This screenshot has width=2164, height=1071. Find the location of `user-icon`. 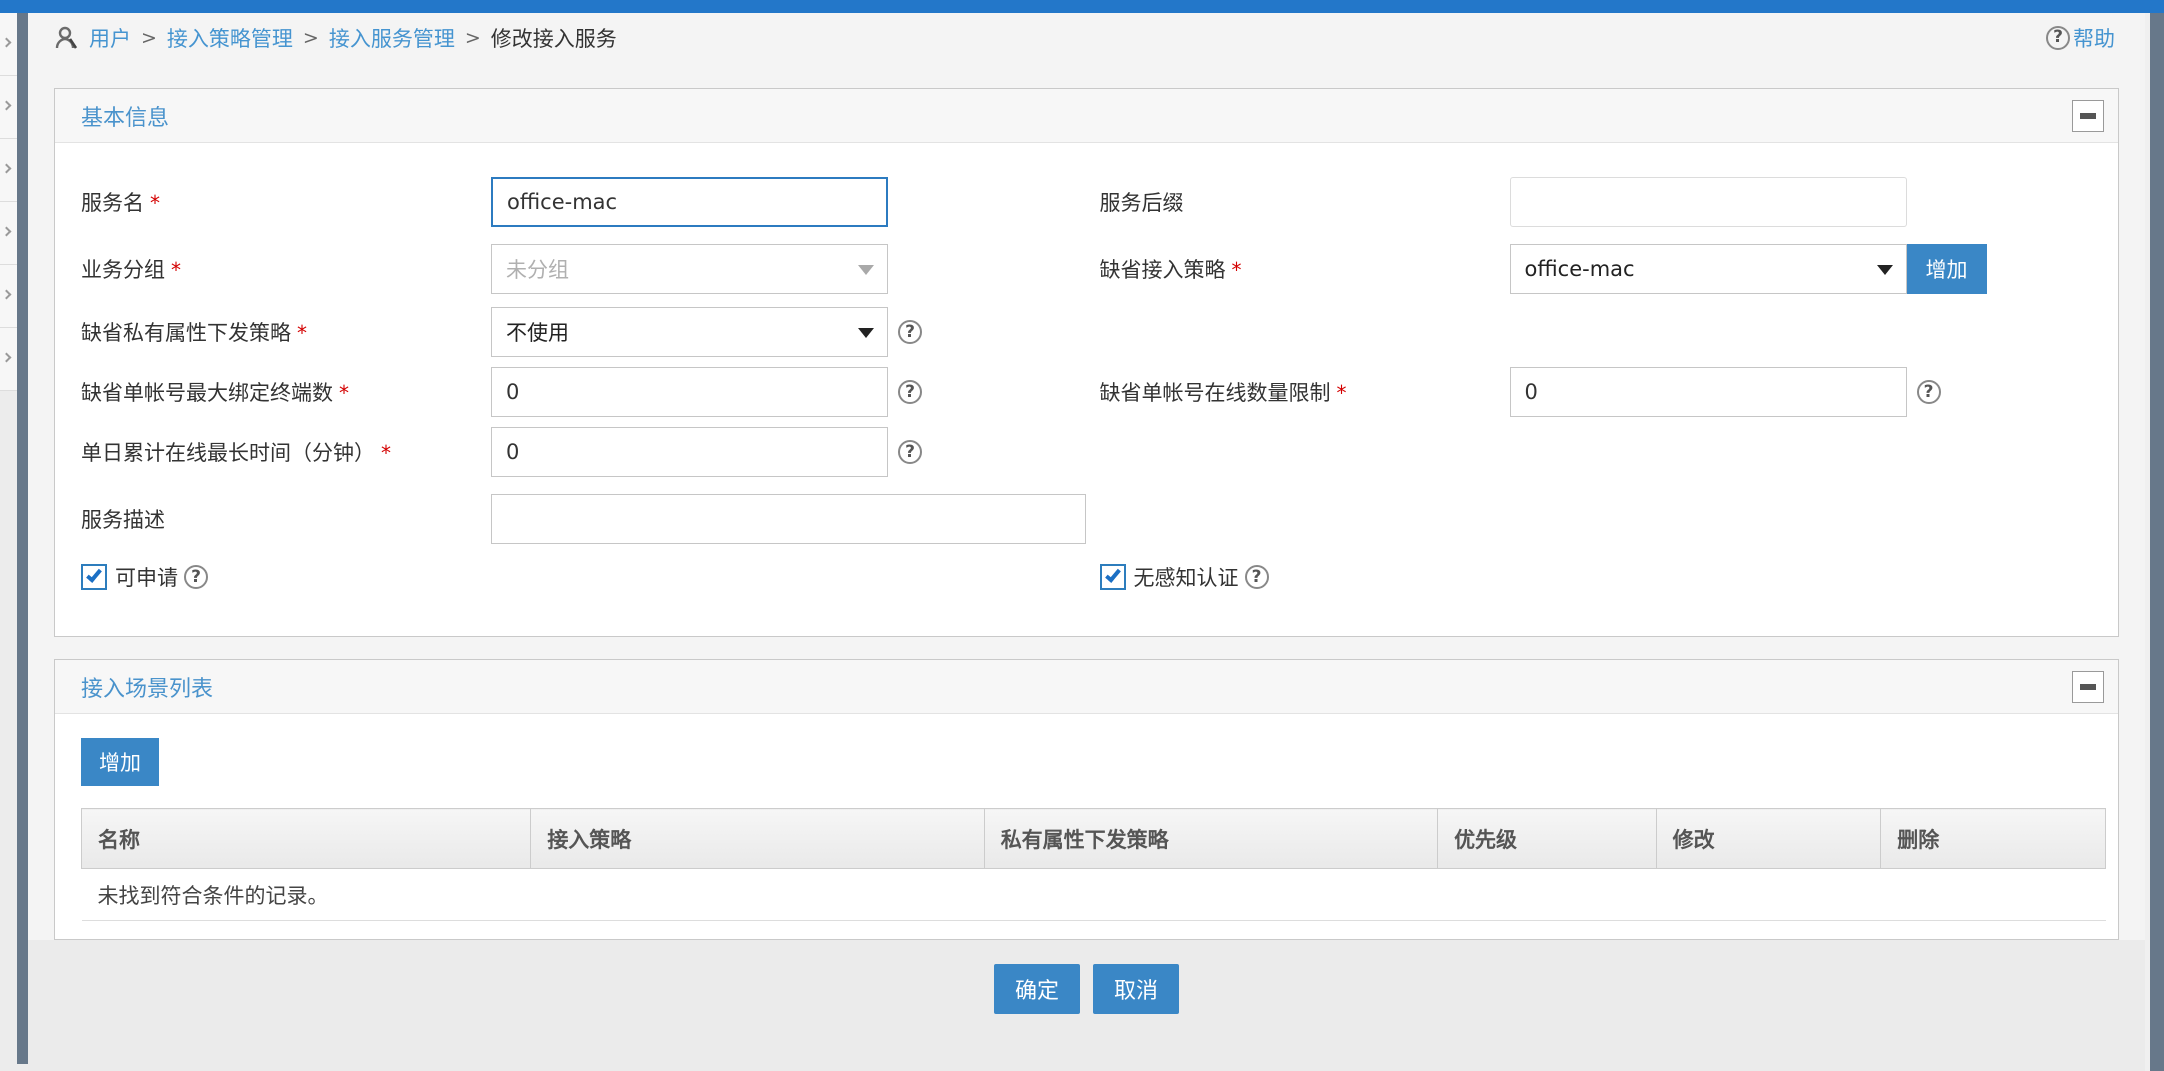

user-icon is located at coordinates (66, 37).